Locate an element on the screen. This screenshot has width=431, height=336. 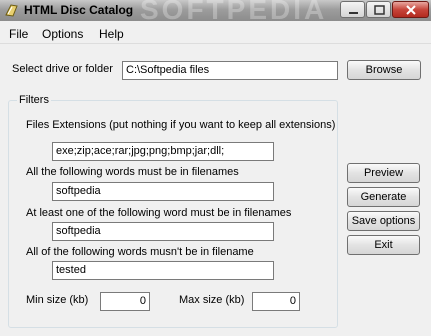
min-size-input: 0 is located at coordinates (125, 301).